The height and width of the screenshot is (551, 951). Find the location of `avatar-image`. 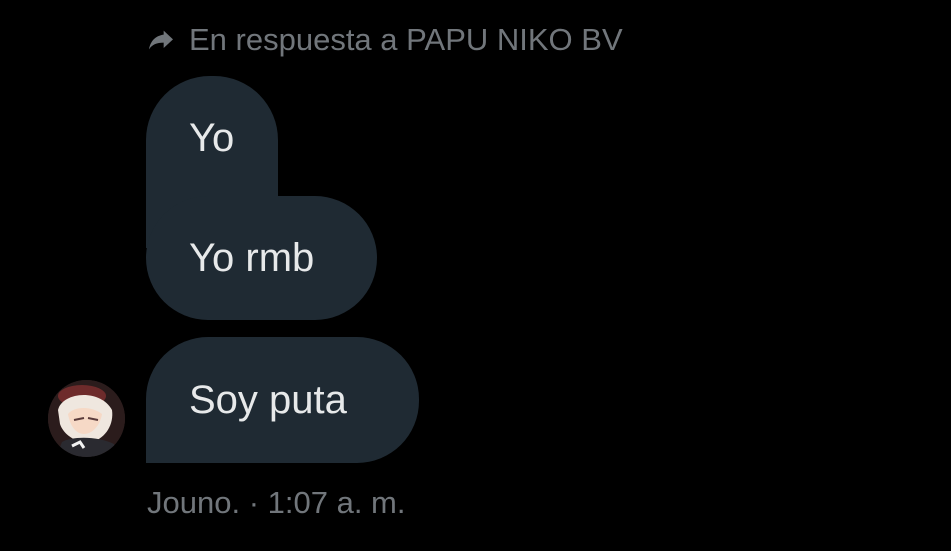

avatar-image is located at coordinates (86, 418).